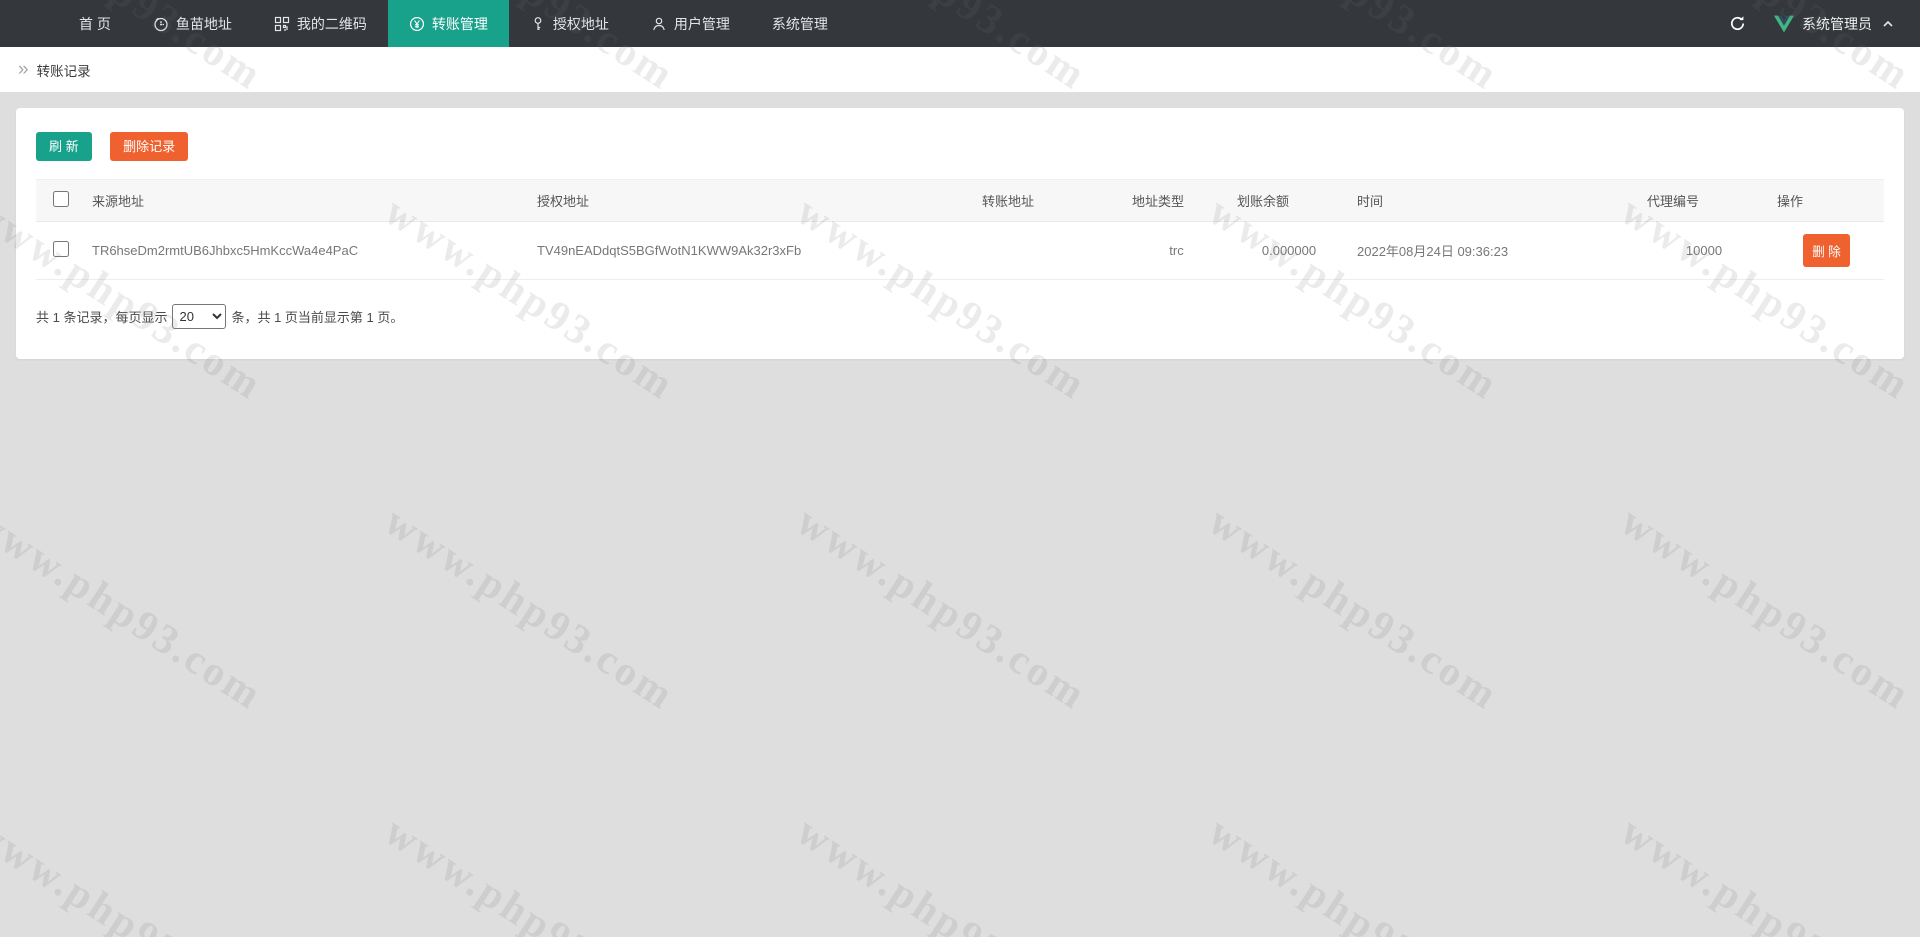 This screenshot has width=1920, height=937. I want to click on nav-right-section: 系统管理员, so click(1810, 23).